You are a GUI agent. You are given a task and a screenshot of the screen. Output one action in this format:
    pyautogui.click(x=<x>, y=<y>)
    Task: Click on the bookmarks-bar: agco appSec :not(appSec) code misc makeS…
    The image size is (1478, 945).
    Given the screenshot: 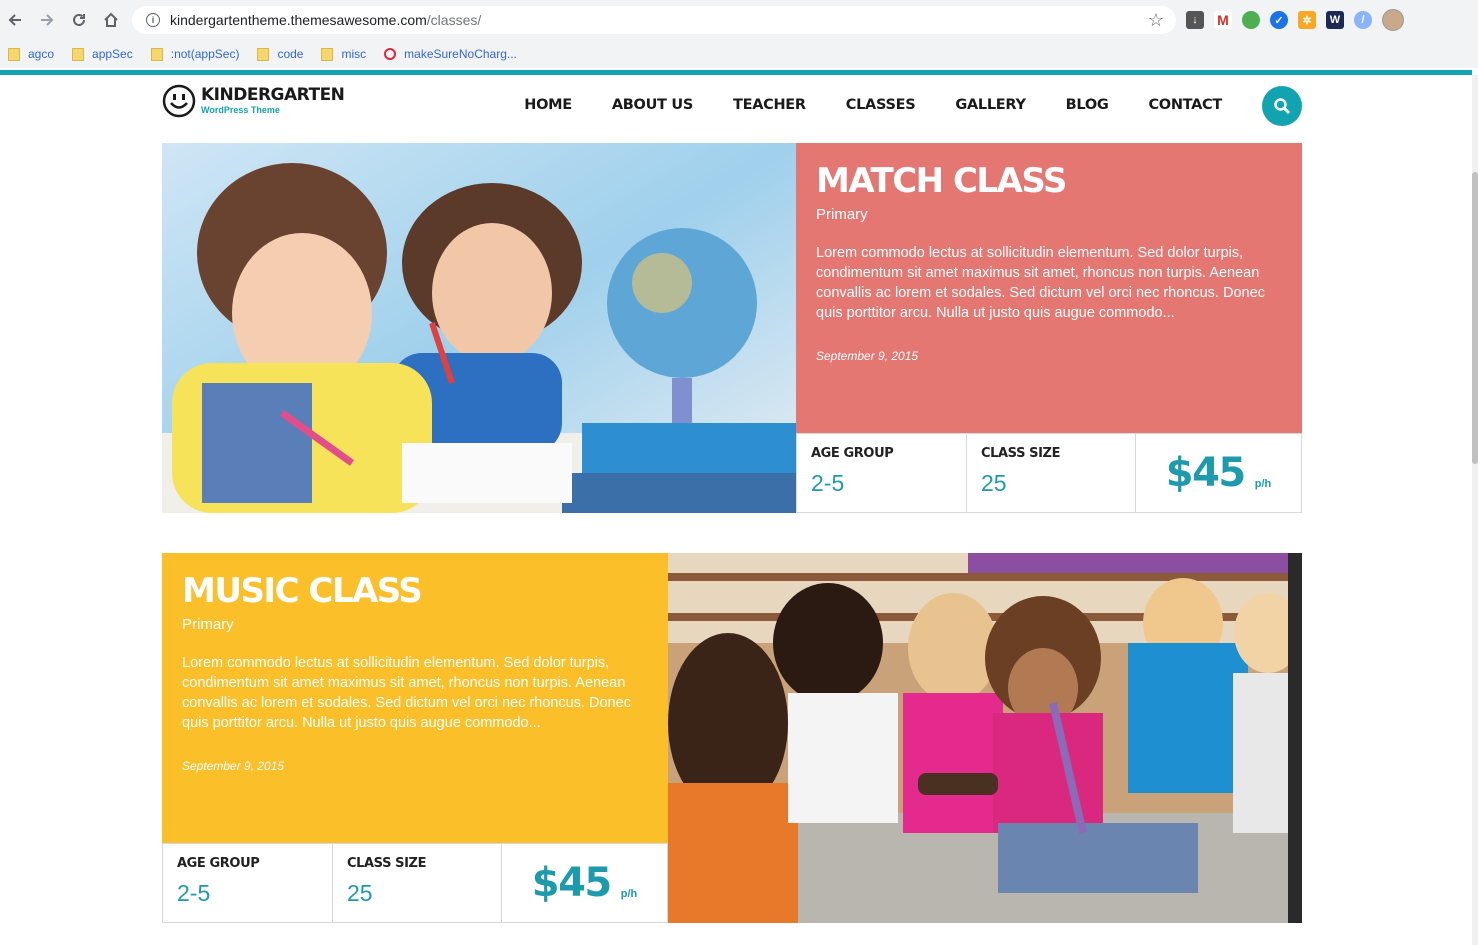 What is the action you would take?
    pyautogui.click(x=739, y=54)
    